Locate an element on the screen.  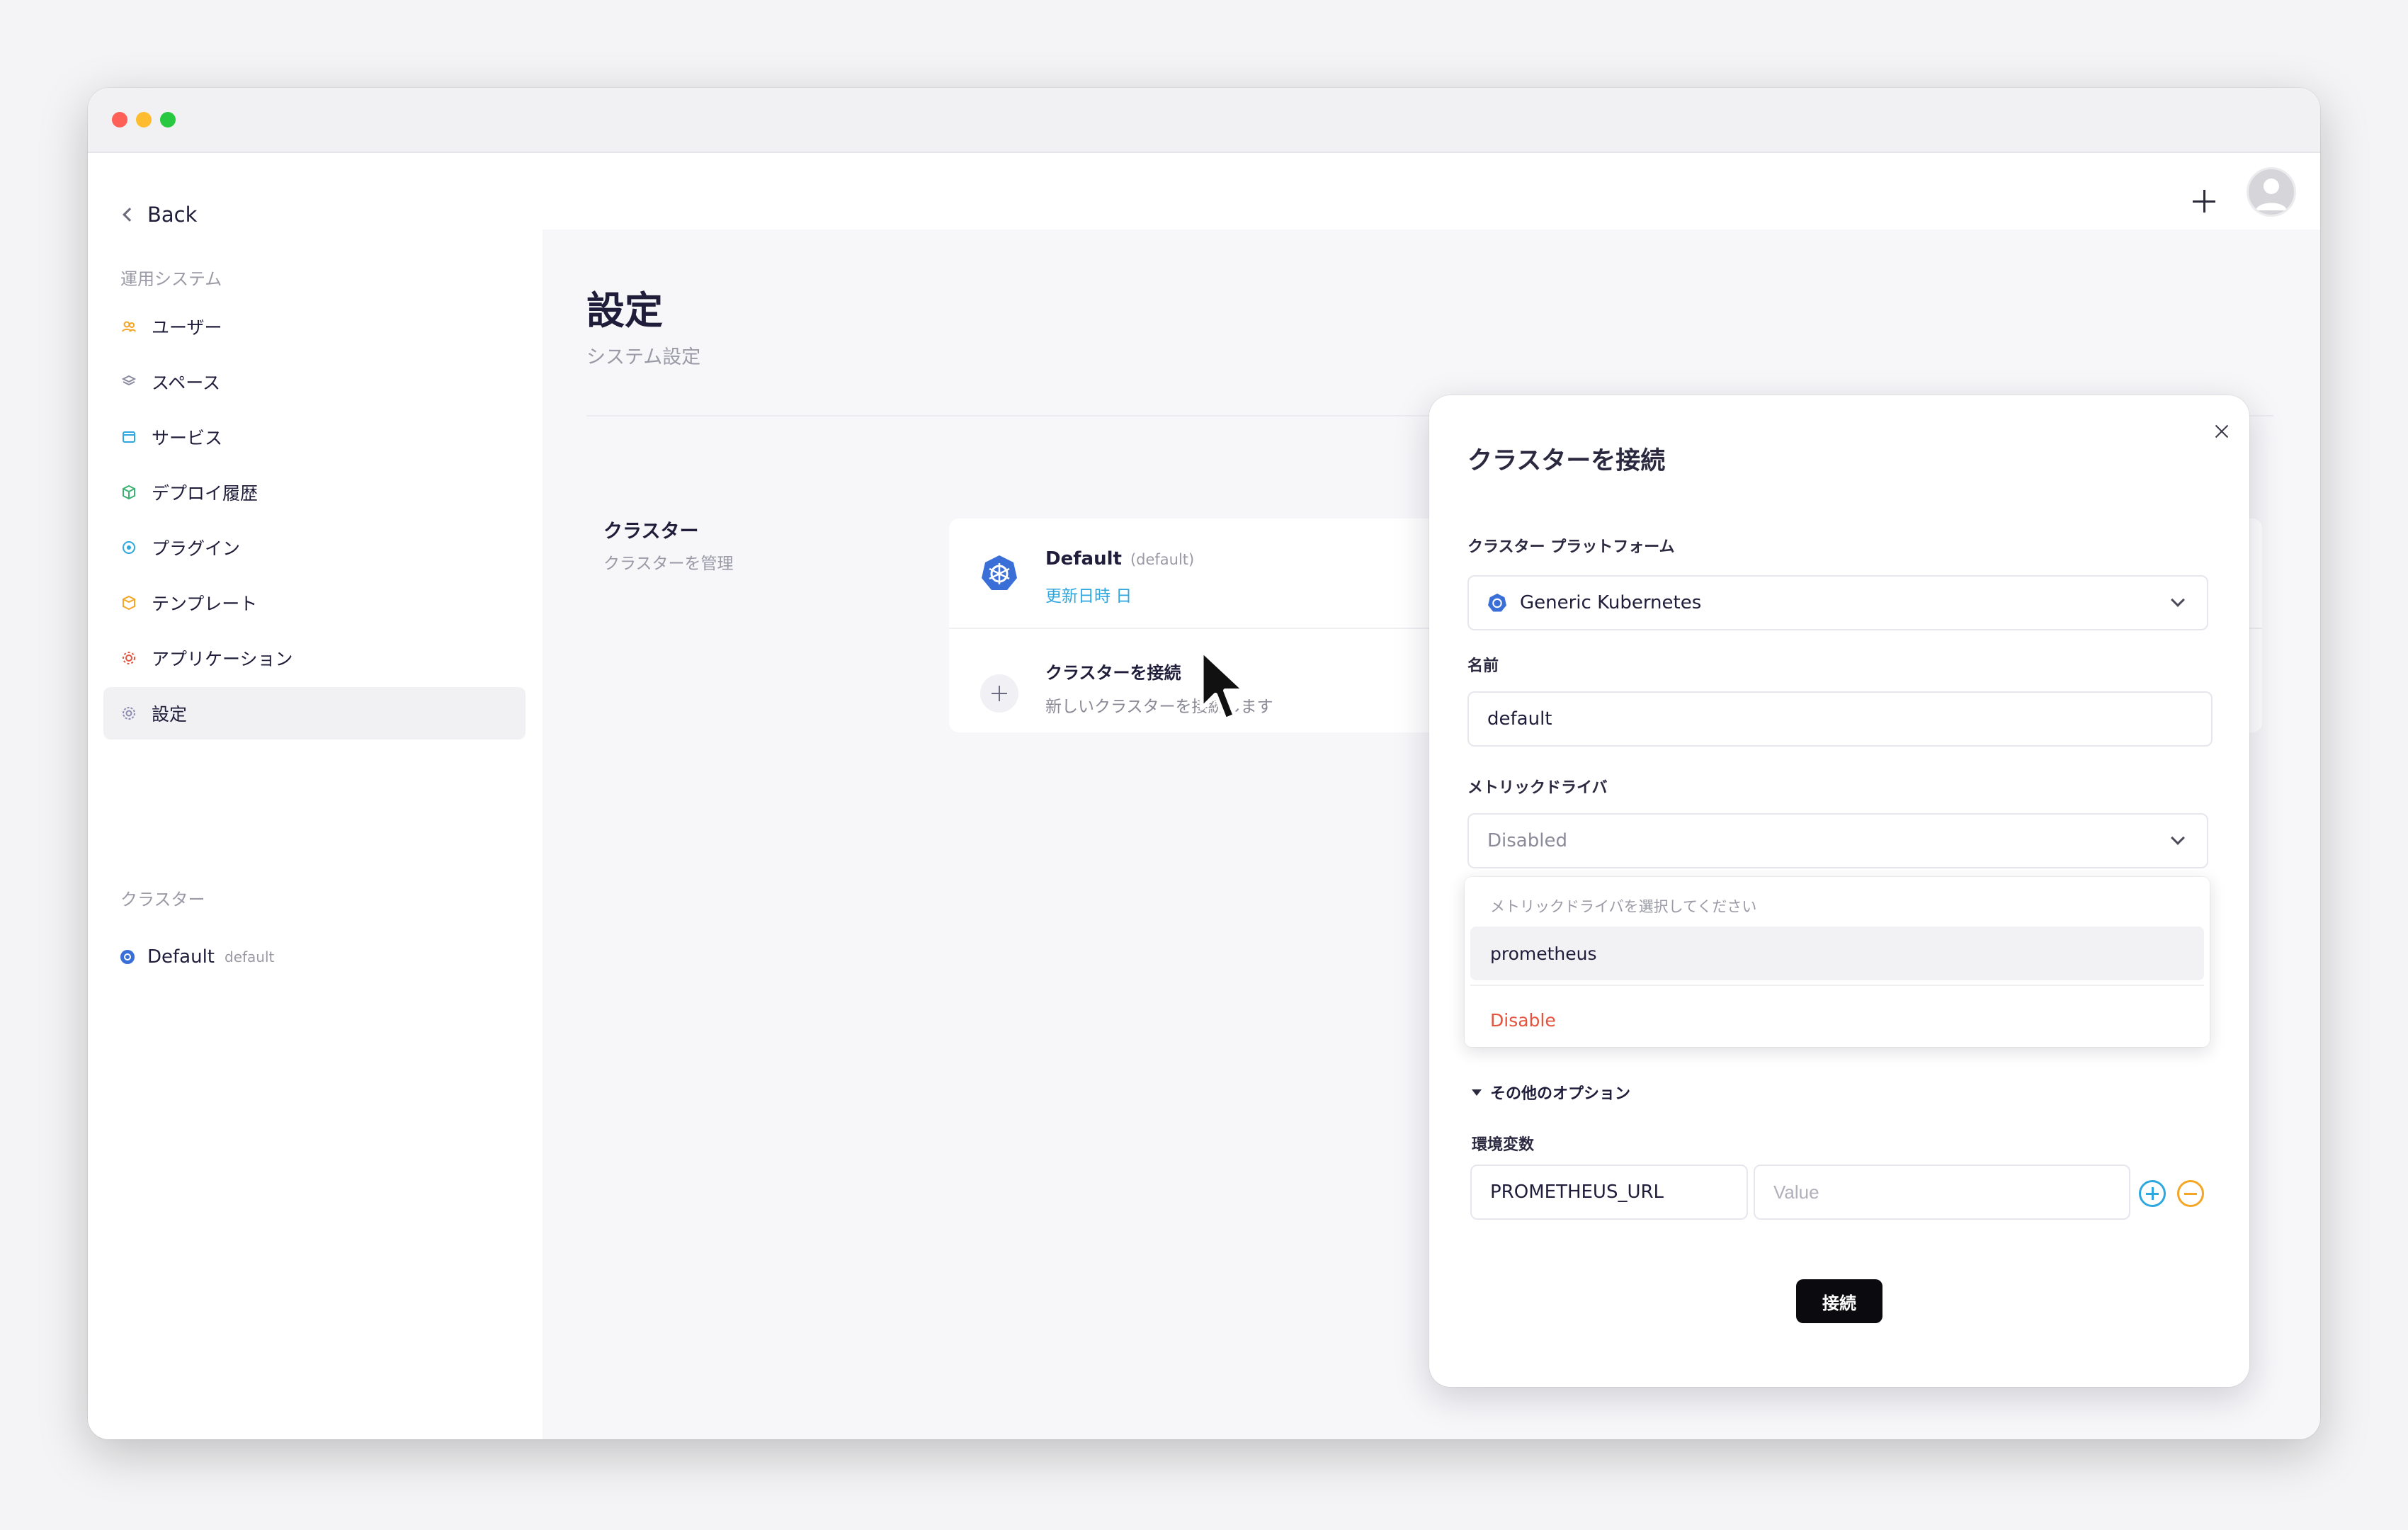
section-label-clusters: クラスター is located at coordinates (162, 900).